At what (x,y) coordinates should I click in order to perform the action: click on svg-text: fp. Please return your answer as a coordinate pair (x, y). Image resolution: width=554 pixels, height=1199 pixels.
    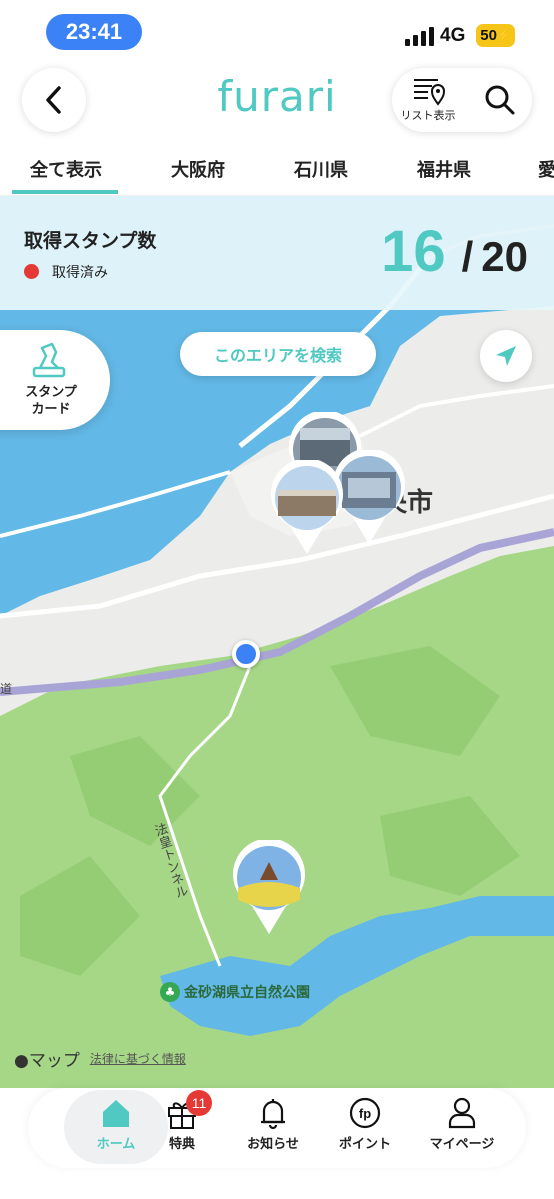
    Looking at the image, I should click on (365, 1113).